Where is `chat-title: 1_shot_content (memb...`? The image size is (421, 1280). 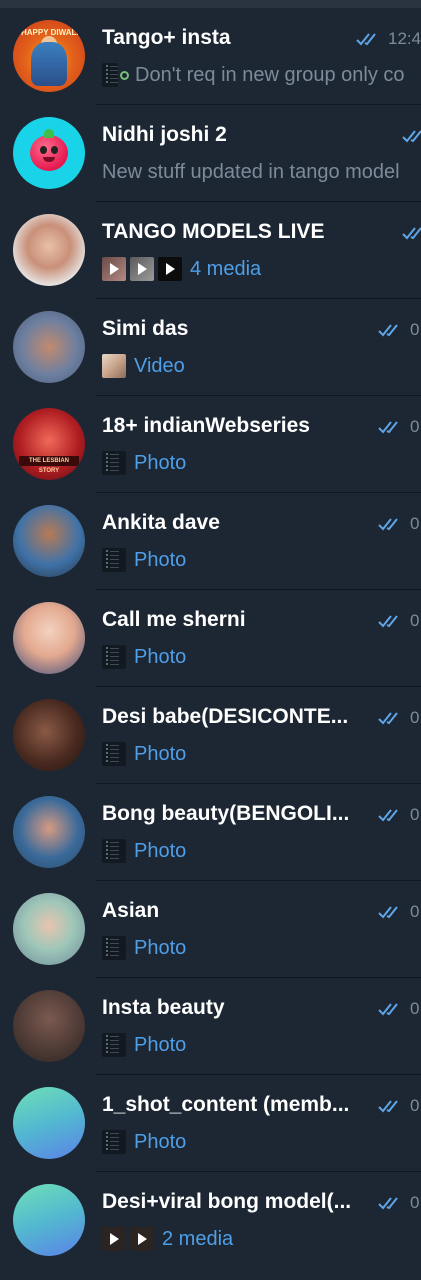
chat-title: 1_shot_content (memb... is located at coordinates (226, 1104).